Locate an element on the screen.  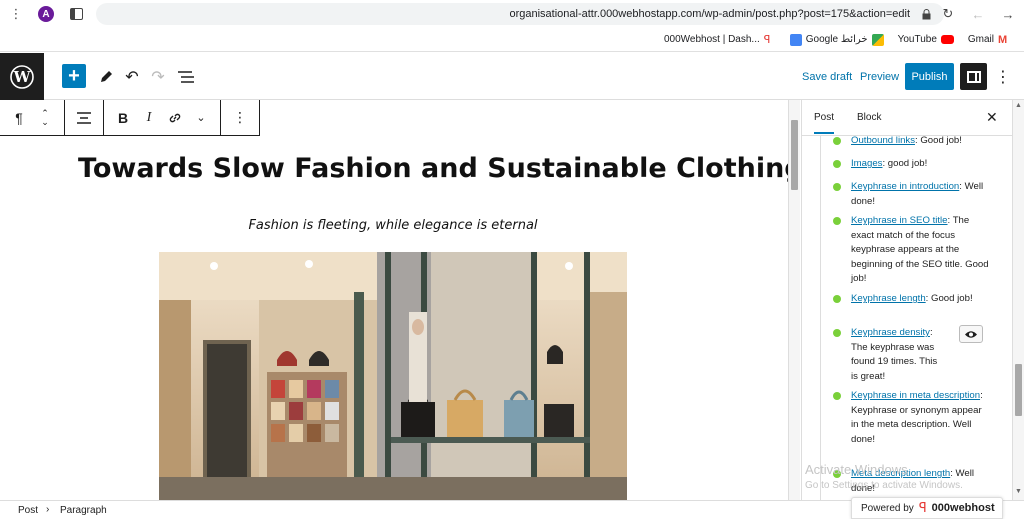
wordpress-logo-icon: W is located at coordinates (22, 76).